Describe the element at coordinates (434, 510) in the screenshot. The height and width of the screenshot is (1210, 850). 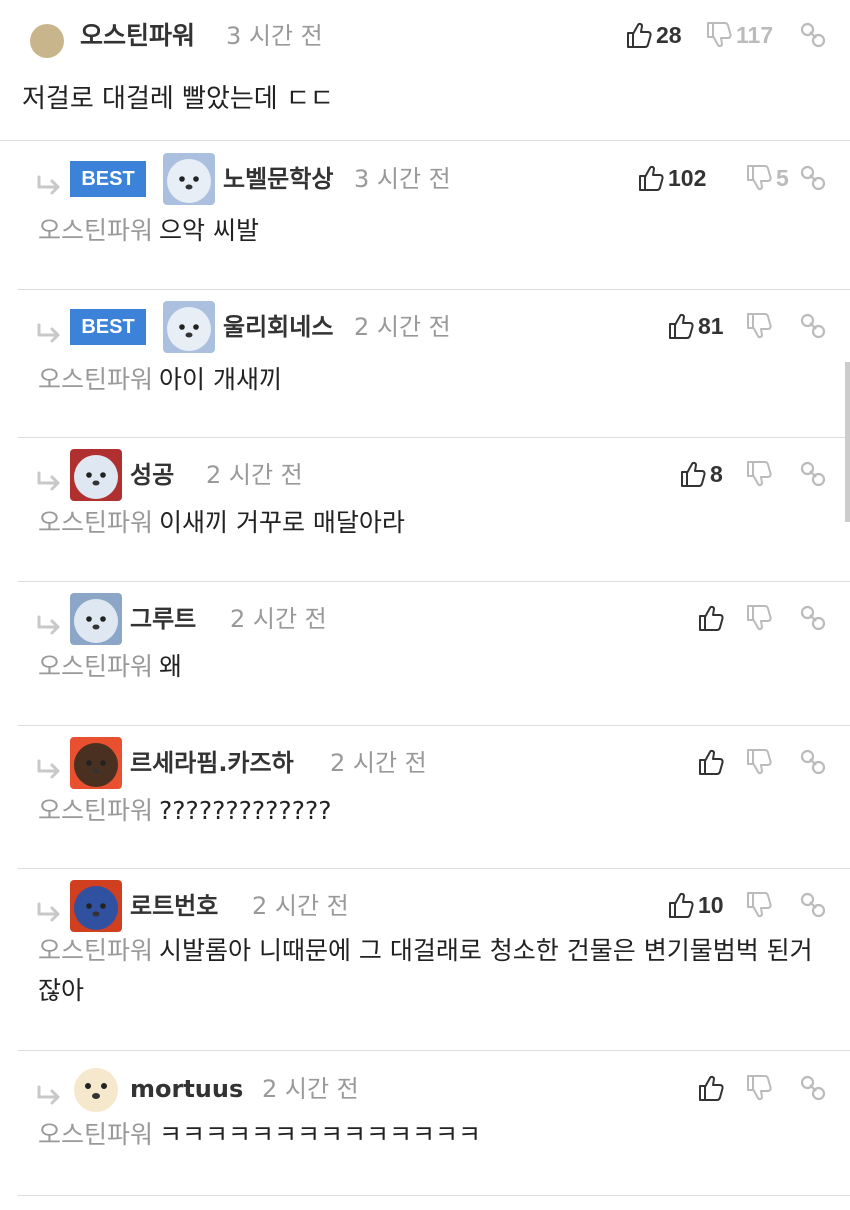
I see `reply-comment: 성공 2 시간 전 8 오스틴파워 이새끼 거꾸로 매달아라` at that location.